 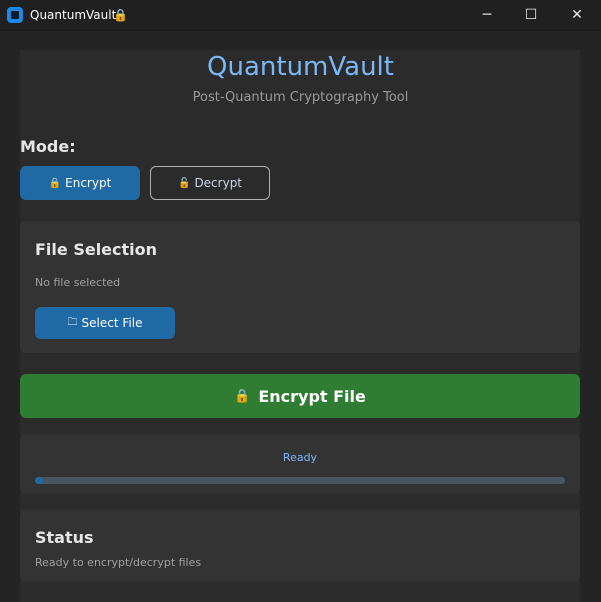 I want to click on progress-bar, so click(x=300, y=480).